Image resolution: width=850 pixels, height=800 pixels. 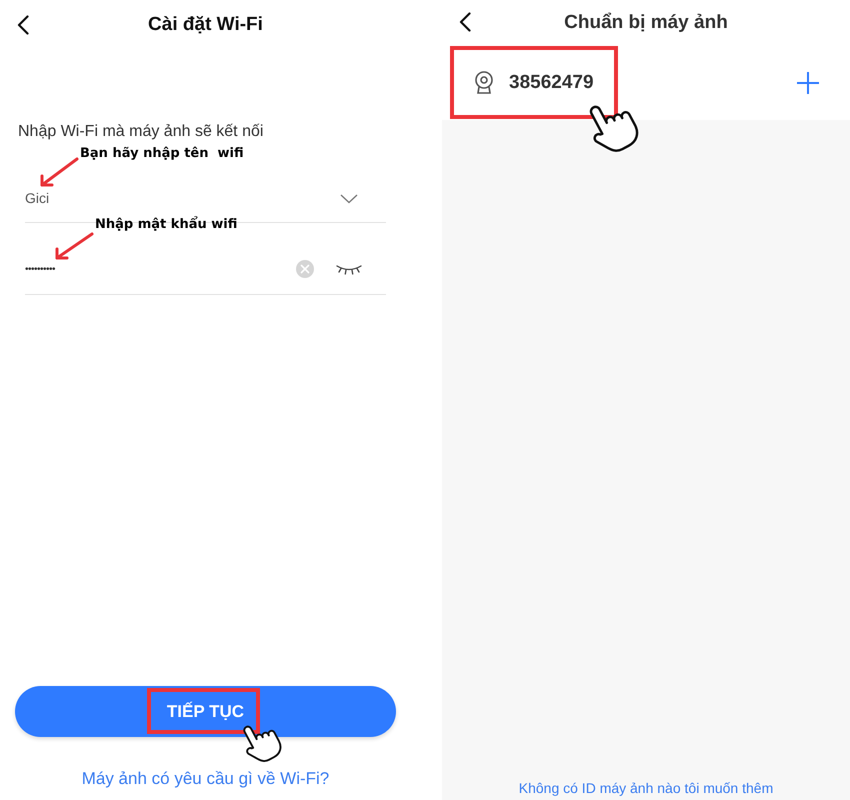 What do you see at coordinates (205, 711) in the screenshot?
I see `continue-button: TIẾP TỤC` at bounding box center [205, 711].